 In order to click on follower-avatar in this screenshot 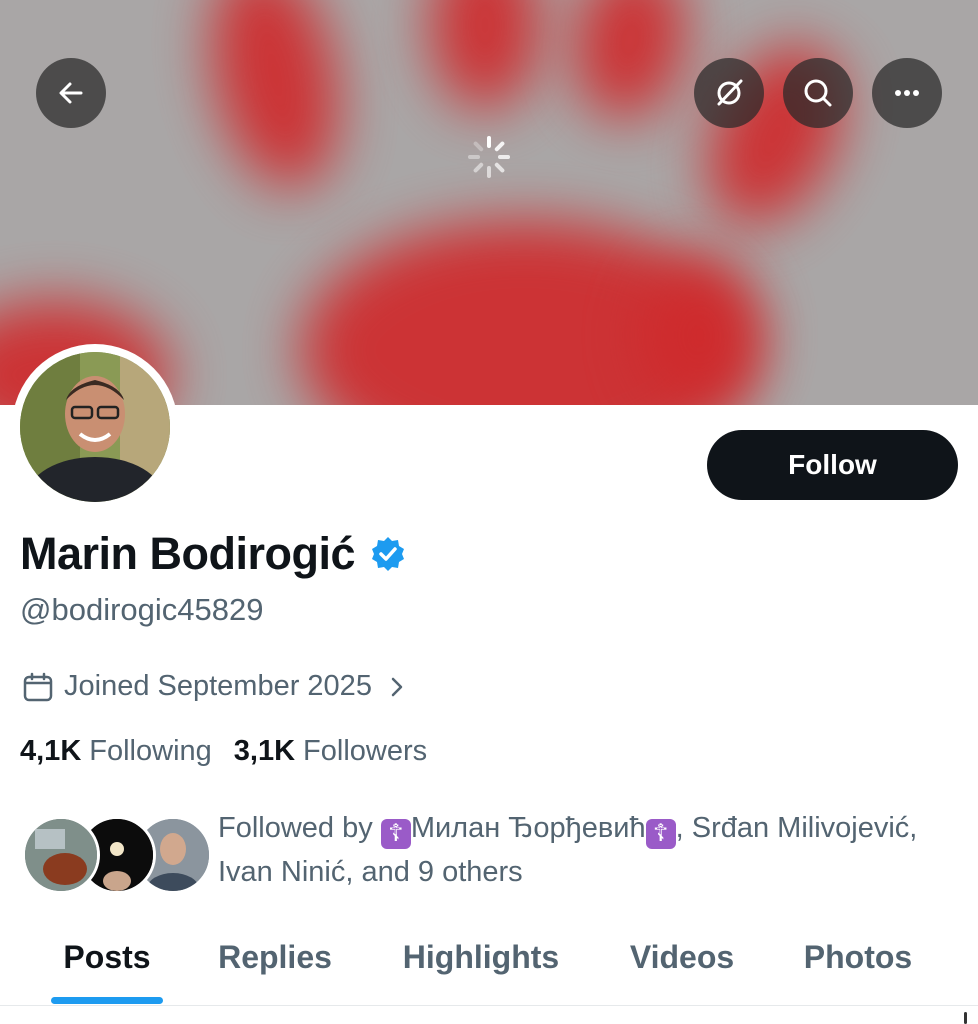, I will do `click(61, 855)`.